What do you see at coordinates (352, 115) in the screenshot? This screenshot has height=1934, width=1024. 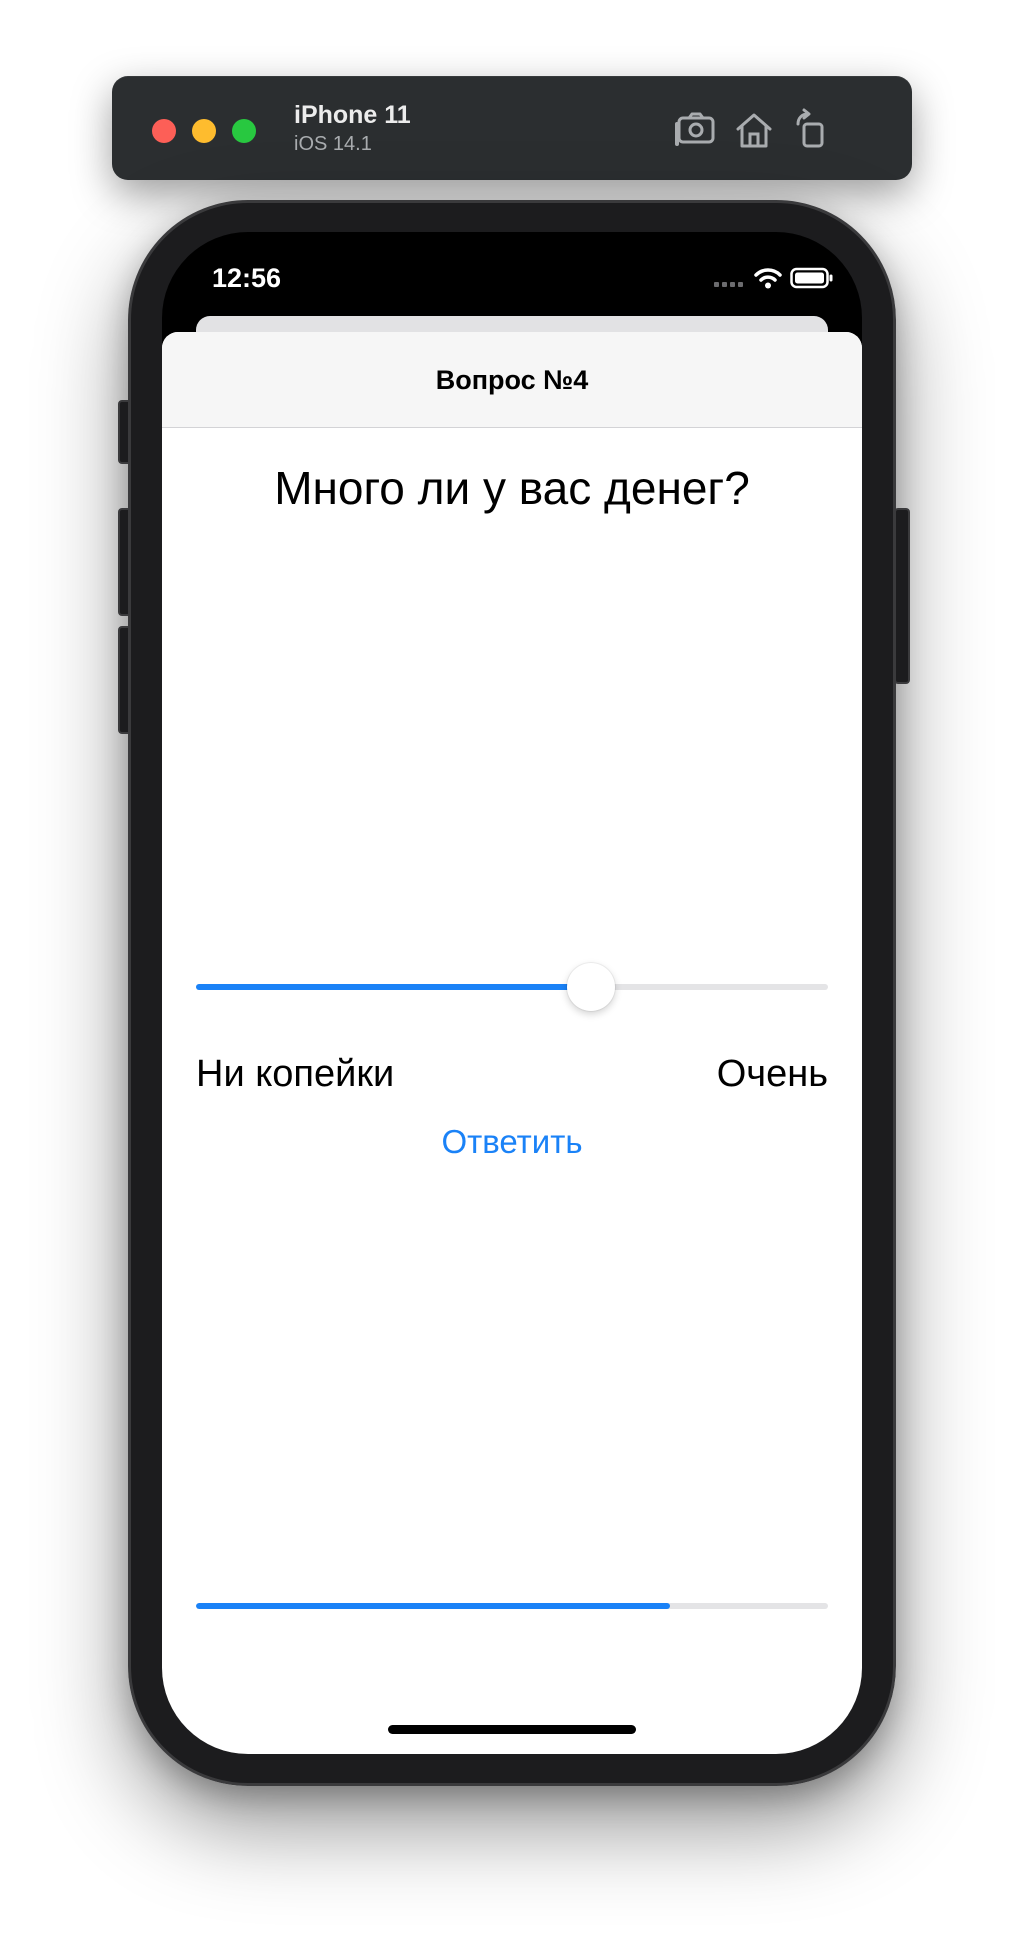 I see `device-name: iPhone 11` at bounding box center [352, 115].